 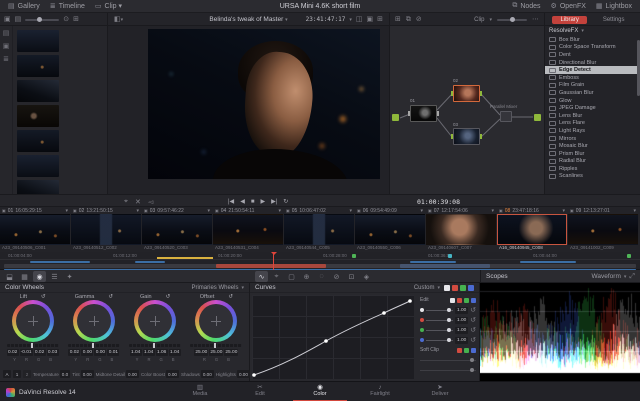 What do you see at coordinates (459, 300) in the screenshot?
I see `edit-red-toggle` at bounding box center [459, 300].